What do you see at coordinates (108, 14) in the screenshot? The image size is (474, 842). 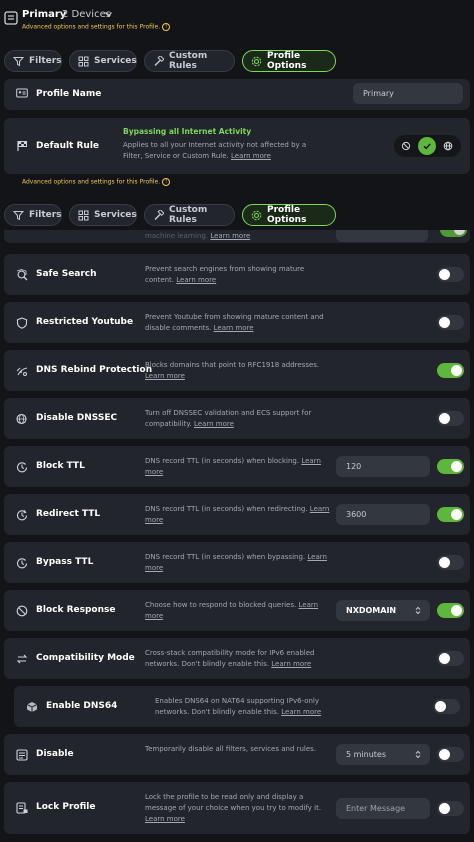 I see `chevron-down-icon` at bounding box center [108, 14].